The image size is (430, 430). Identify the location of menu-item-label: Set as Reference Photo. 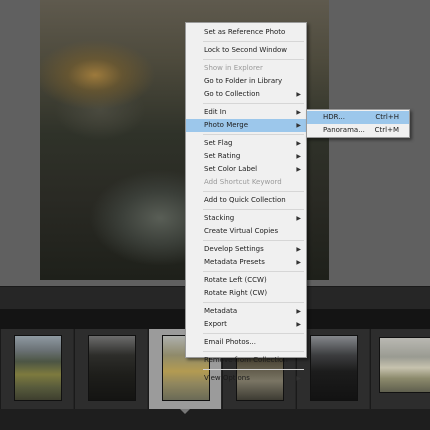
(245, 32).